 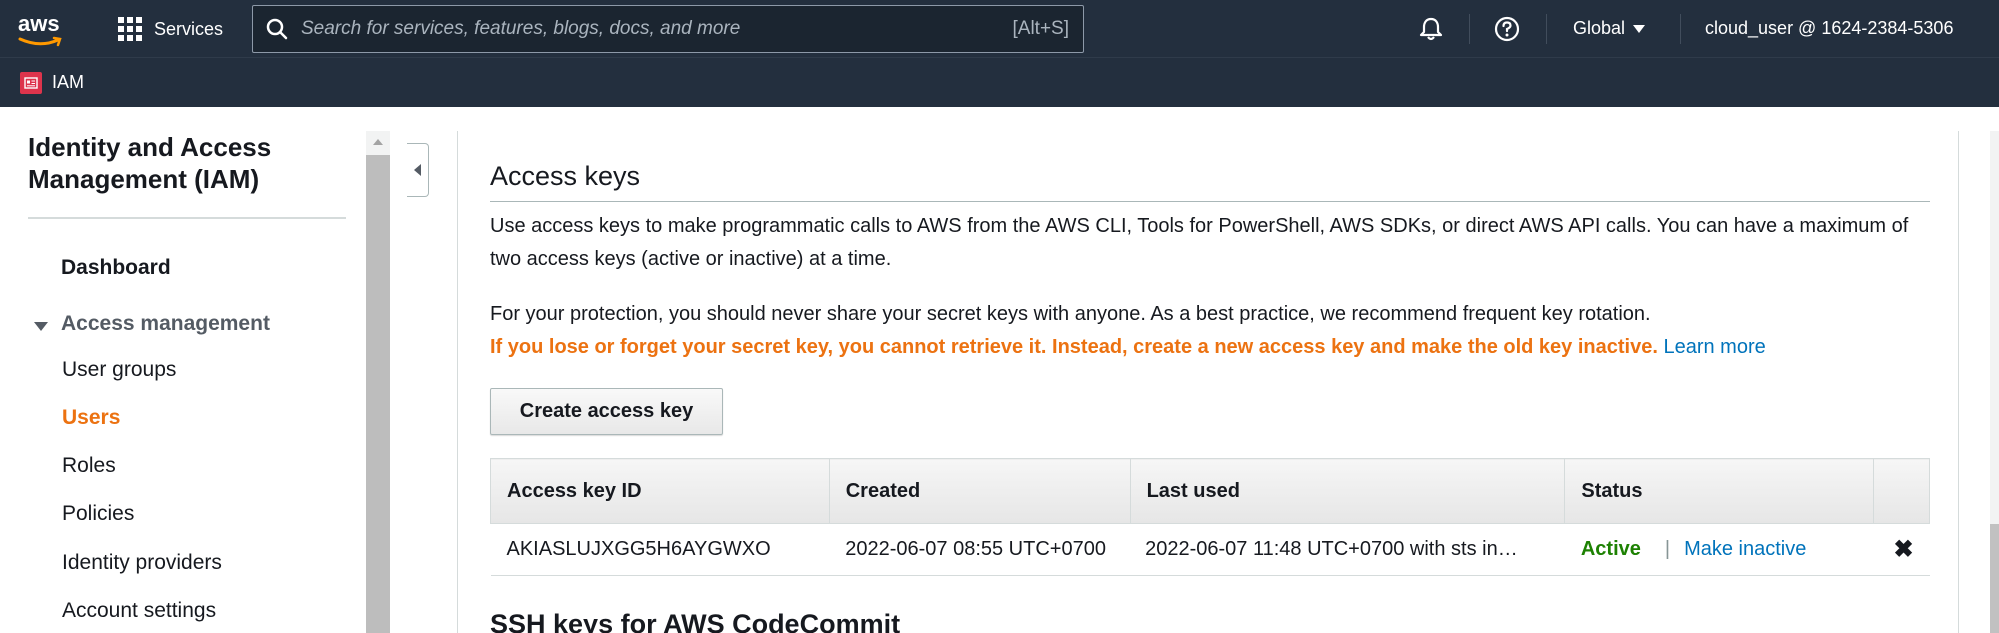 I want to click on access-keys-heading: Access keys, so click(x=565, y=176).